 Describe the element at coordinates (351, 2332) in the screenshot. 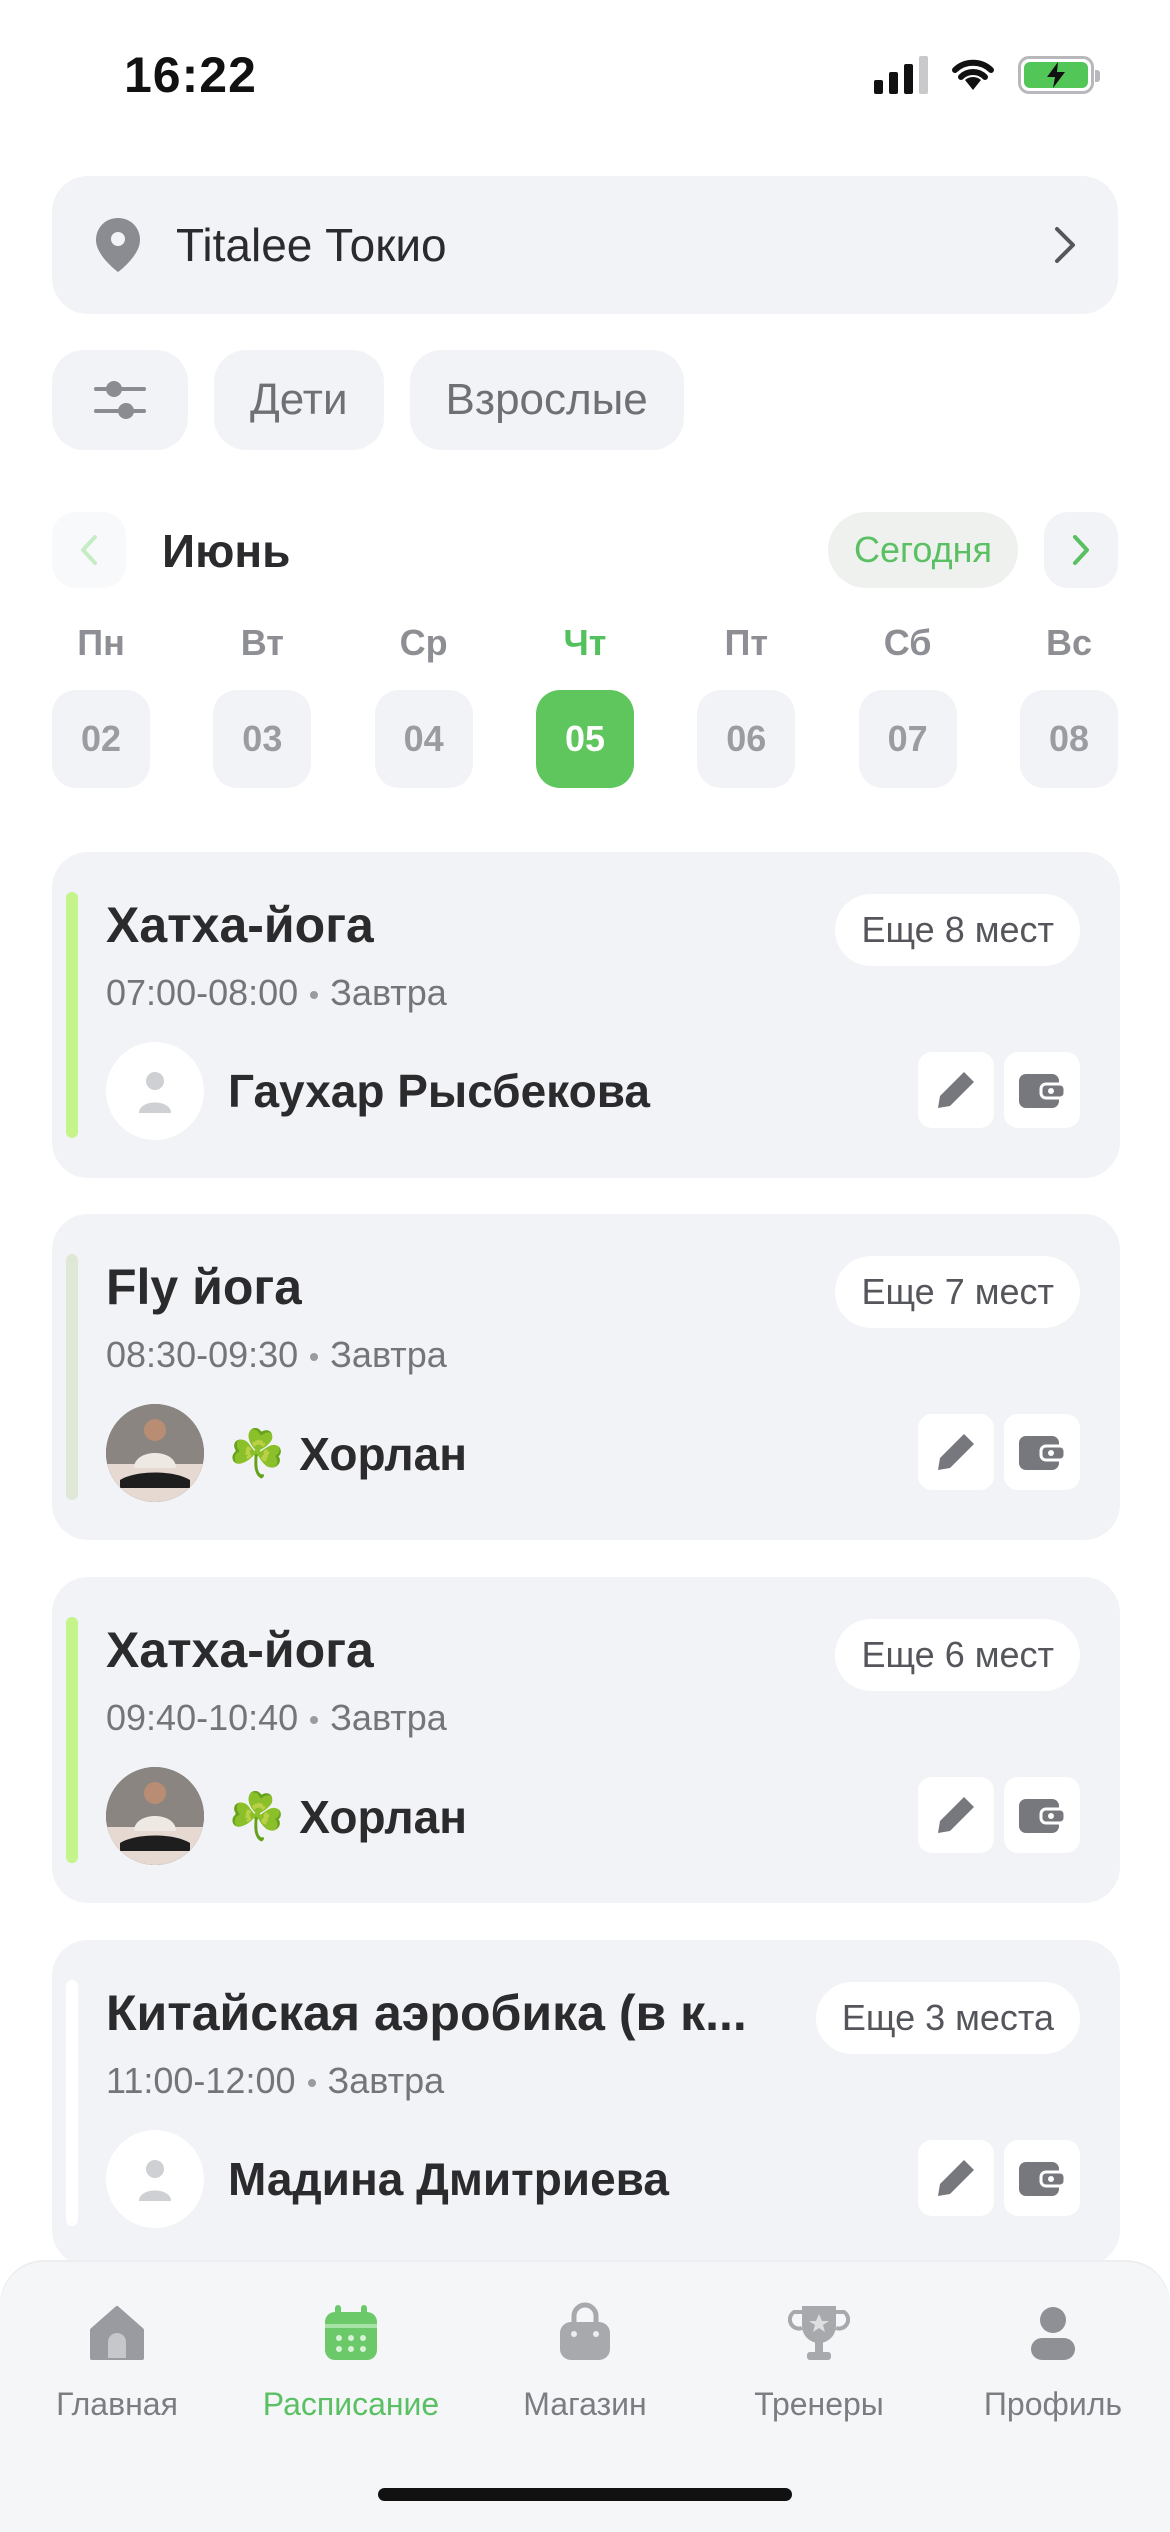

I see `calendar-icon` at that location.